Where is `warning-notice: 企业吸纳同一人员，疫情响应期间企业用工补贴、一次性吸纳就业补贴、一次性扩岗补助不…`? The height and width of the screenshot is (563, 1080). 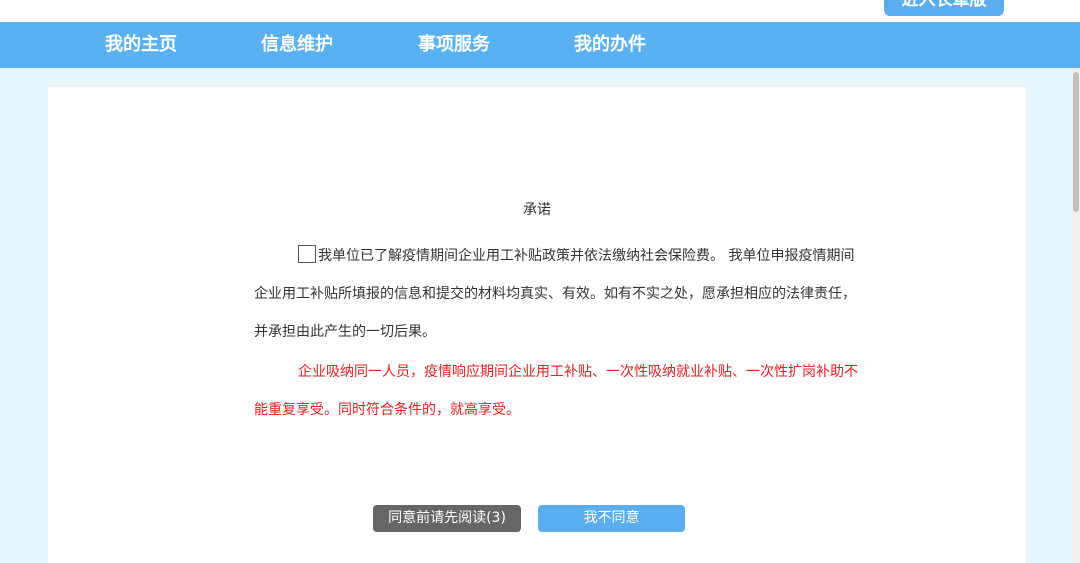 warning-notice: 企业吸纳同一人员，疫情响应期间企业用工补贴、一次性吸纳就业补贴、一次性扩岗补助不… is located at coordinates (556, 391).